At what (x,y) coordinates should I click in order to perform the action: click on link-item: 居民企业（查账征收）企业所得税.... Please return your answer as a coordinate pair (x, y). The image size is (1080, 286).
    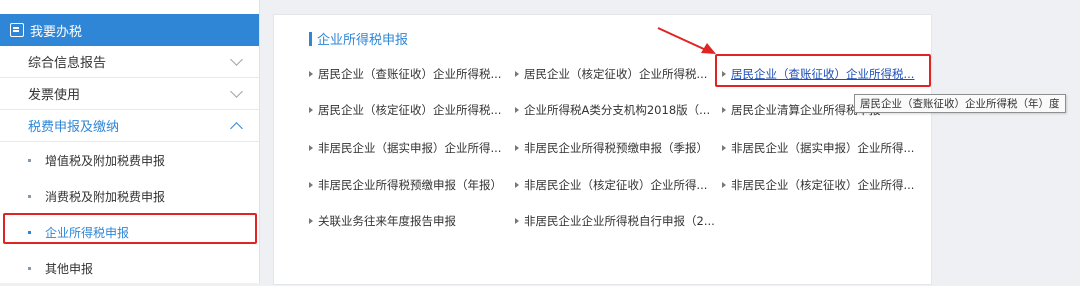
    Looking at the image, I should click on (405, 74).